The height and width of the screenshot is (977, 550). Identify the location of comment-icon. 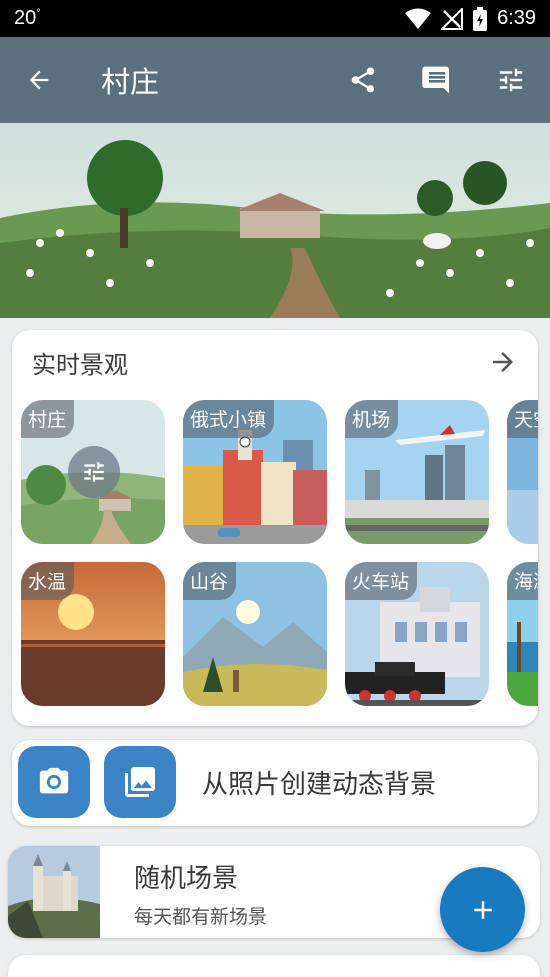
(435, 80).